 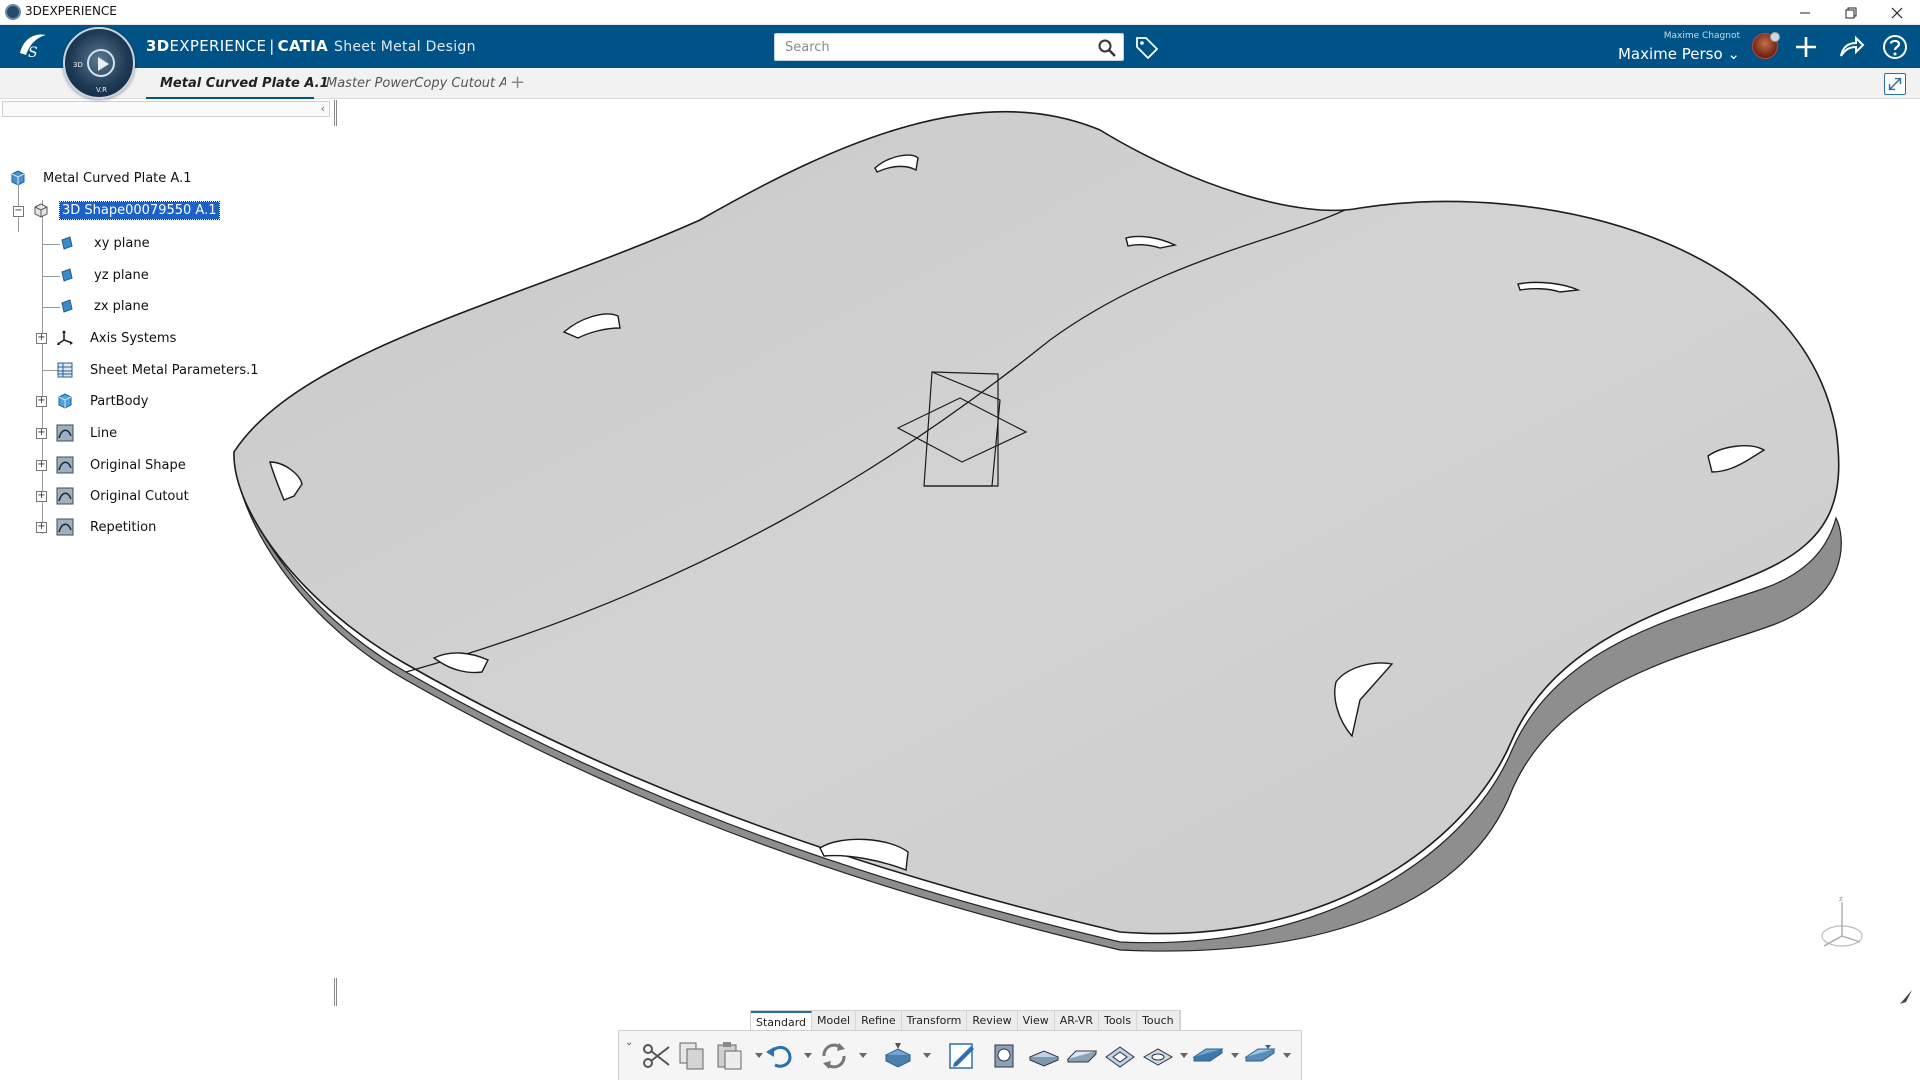 What do you see at coordinates (78, 65) in the screenshot?
I see `compass-3d-label: 3D` at bounding box center [78, 65].